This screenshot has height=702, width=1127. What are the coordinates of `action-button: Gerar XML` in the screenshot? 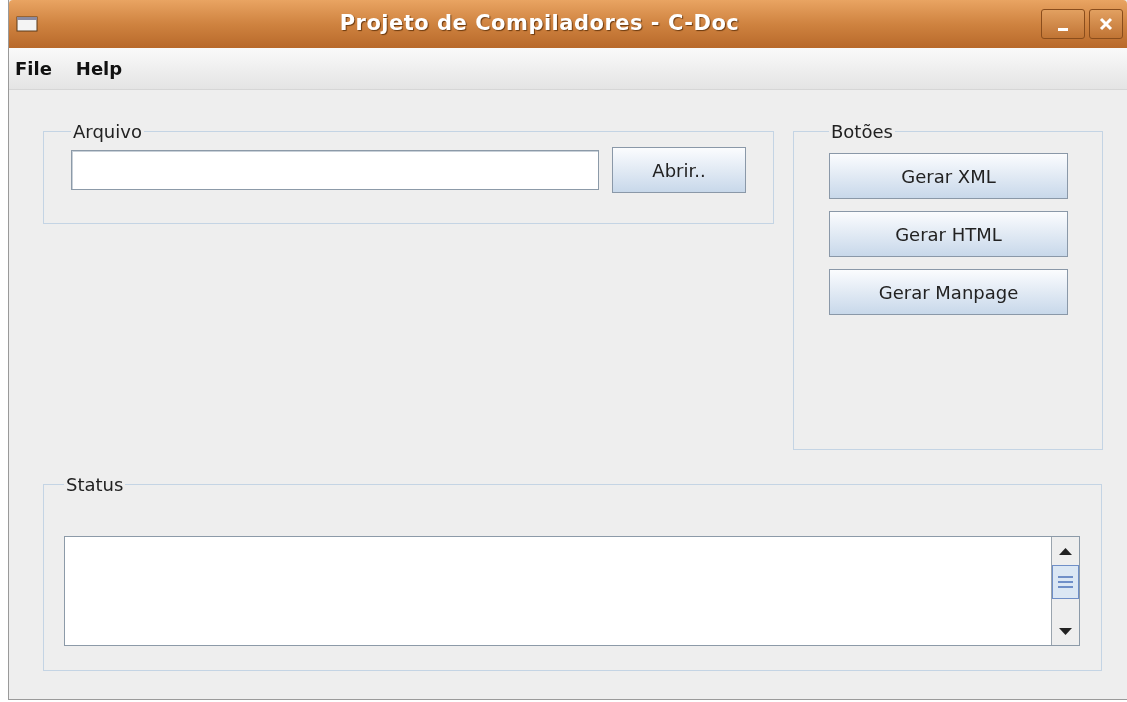 It's located at (948, 176).